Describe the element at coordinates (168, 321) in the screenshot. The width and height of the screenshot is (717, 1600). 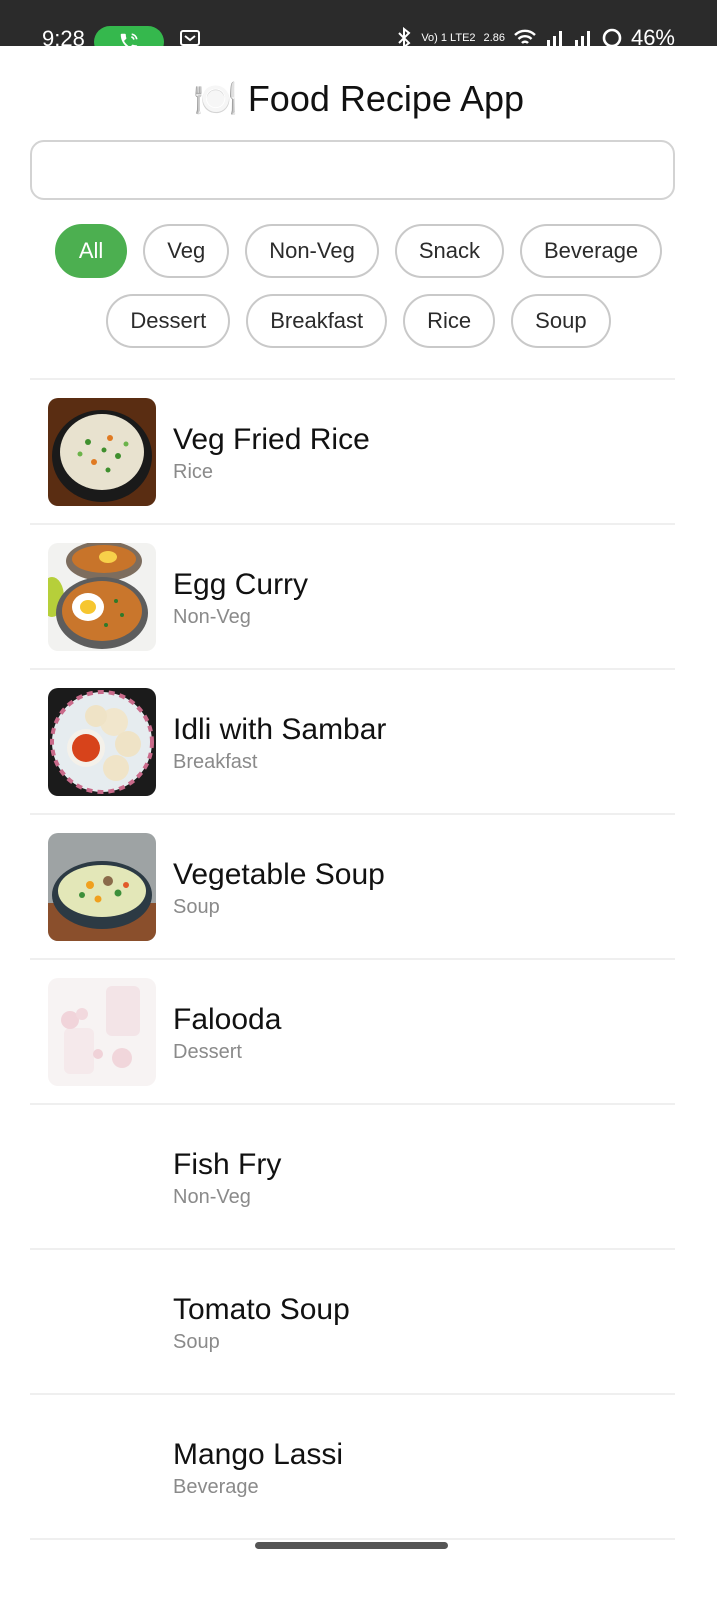
I see `filter-chip-dessert: Dessert` at that location.